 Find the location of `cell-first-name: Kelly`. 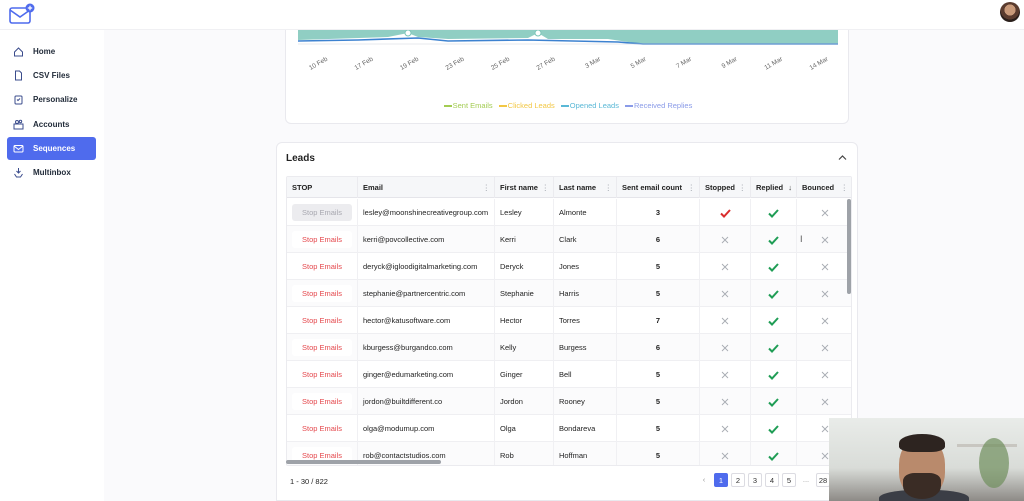

cell-first-name: Kelly is located at coordinates (524, 347).